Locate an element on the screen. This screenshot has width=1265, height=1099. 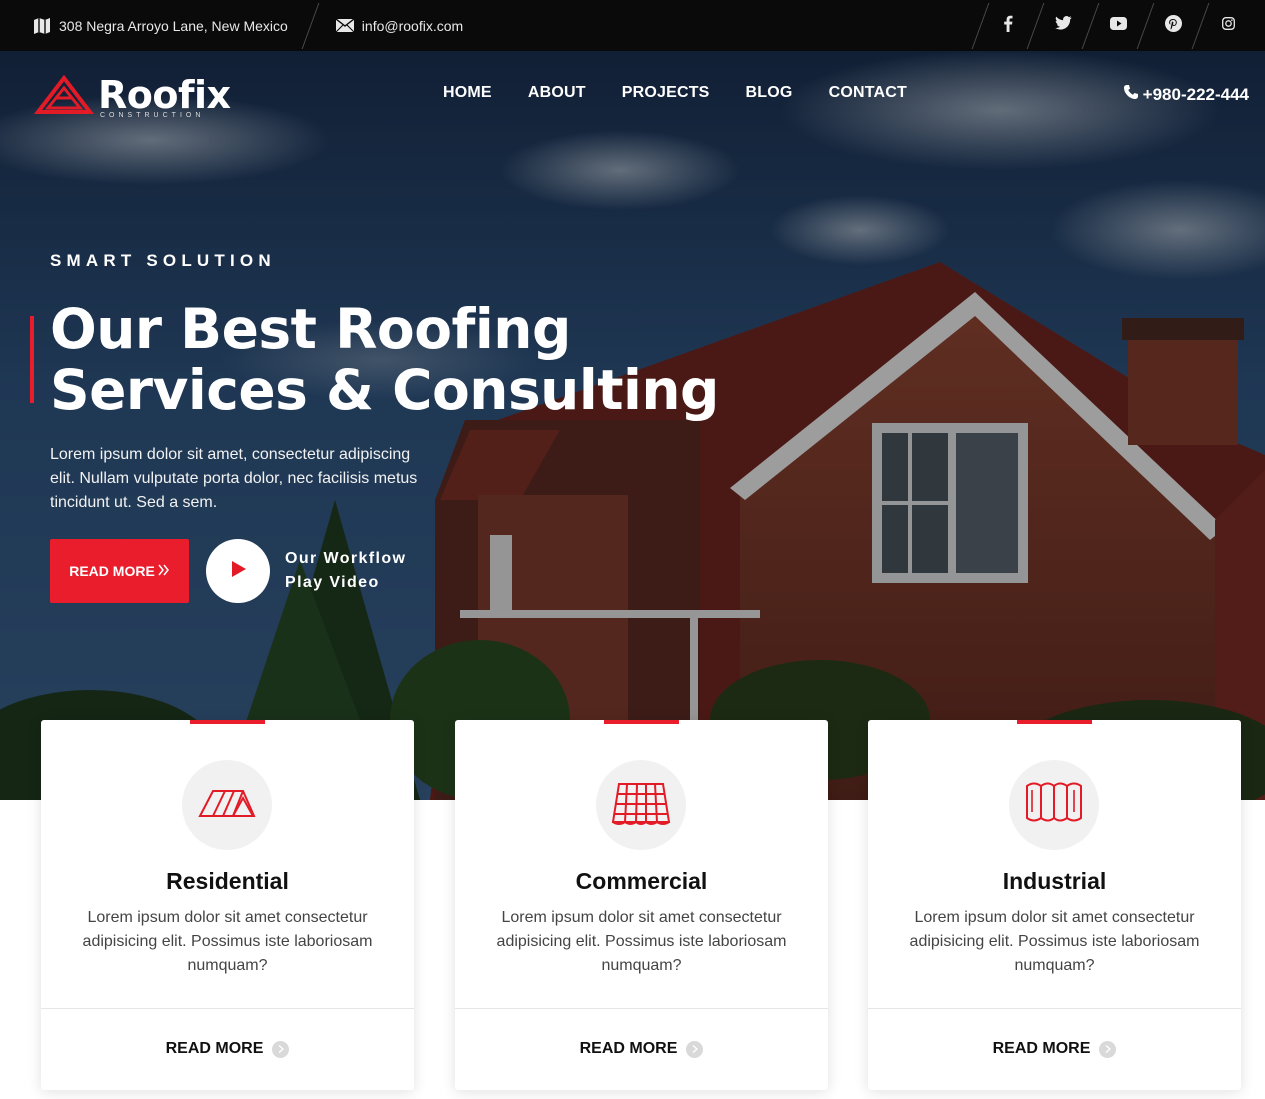
roof-tiles-icon is located at coordinates (641, 805).